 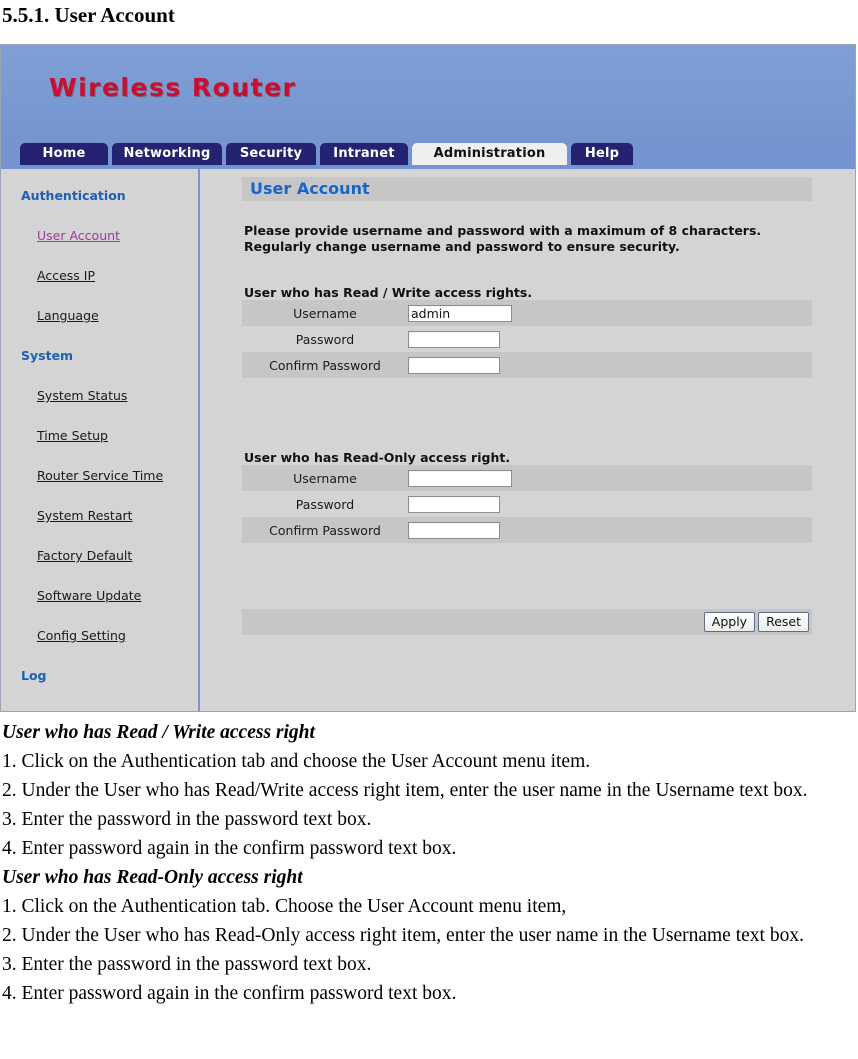 I want to click on sidebar-item-system-status: System Status, so click(x=99, y=396).